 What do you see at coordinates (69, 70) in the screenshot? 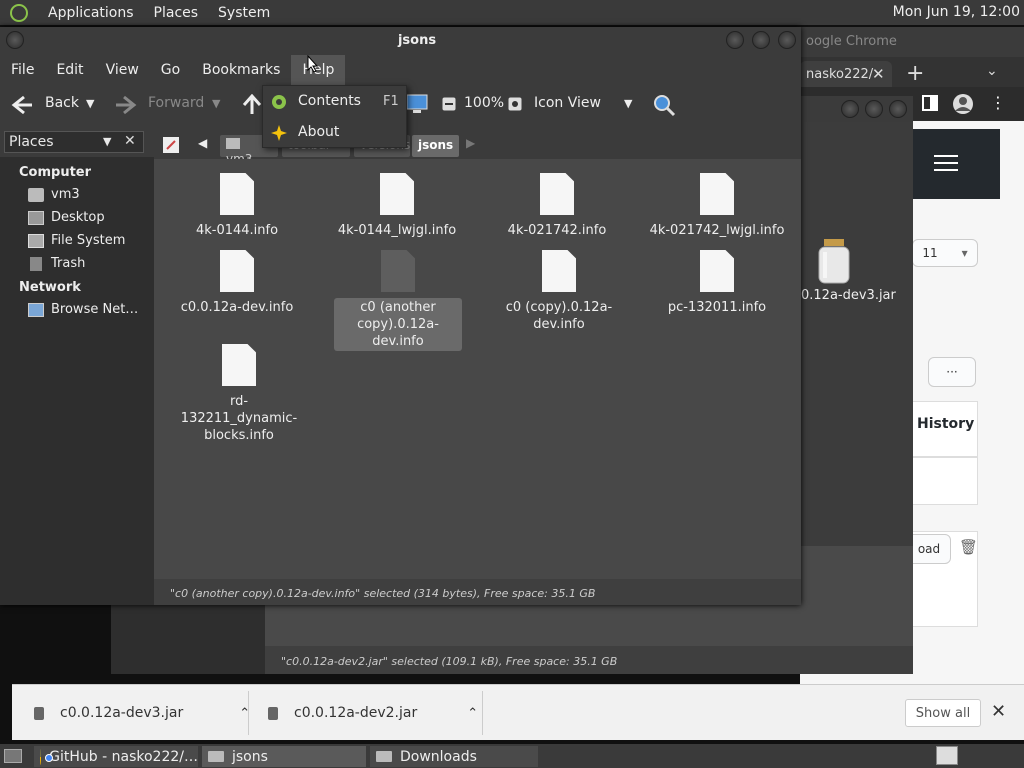
I see `menu-edit: Edit` at bounding box center [69, 70].